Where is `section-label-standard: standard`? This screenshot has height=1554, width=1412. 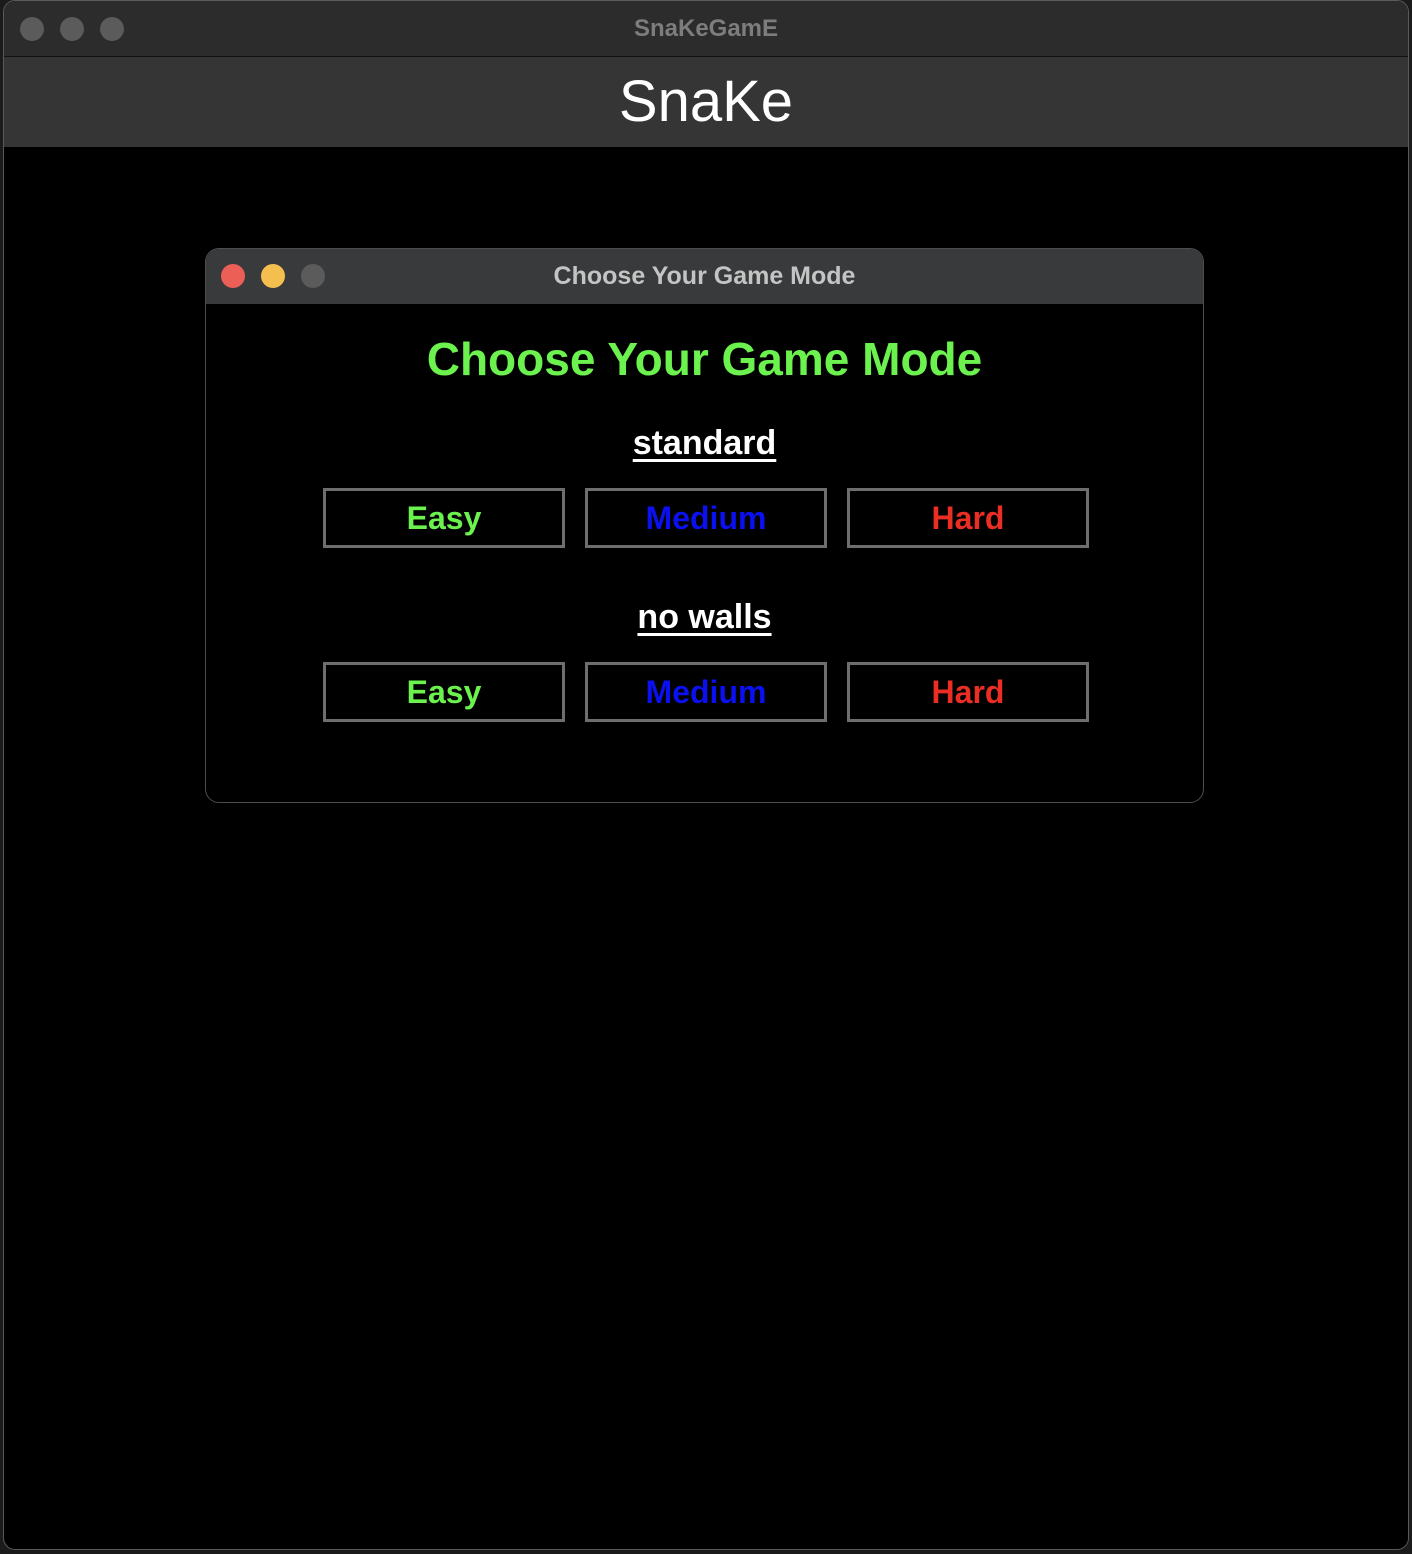
section-label-standard: standard is located at coordinates (704, 443).